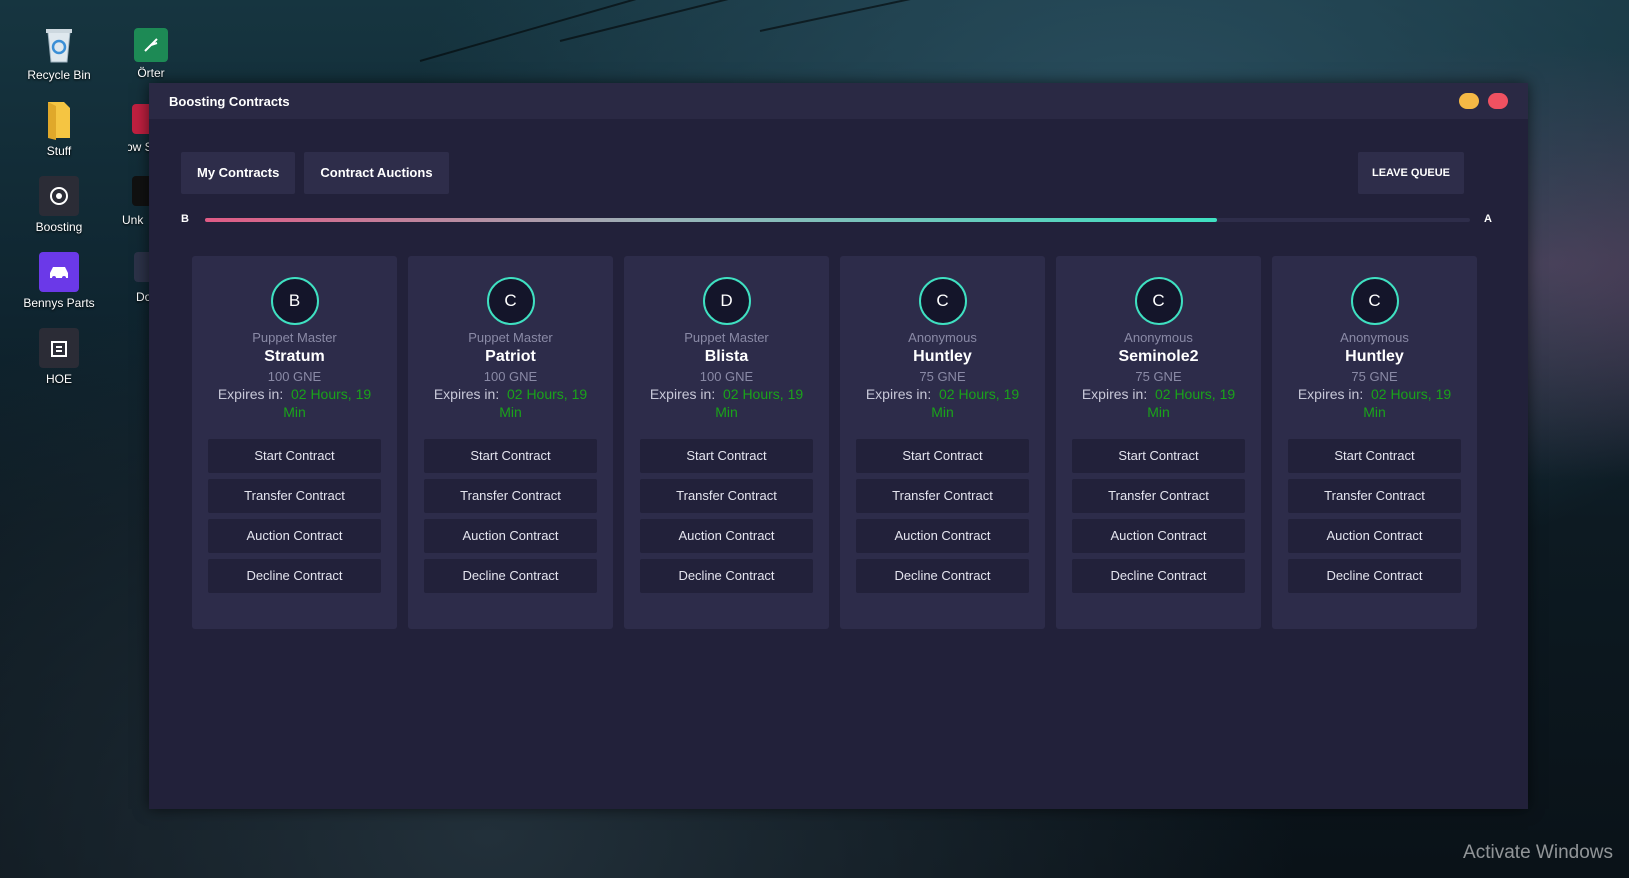  Describe the element at coordinates (59, 44) in the screenshot. I see `recycle-bin-icon` at that location.